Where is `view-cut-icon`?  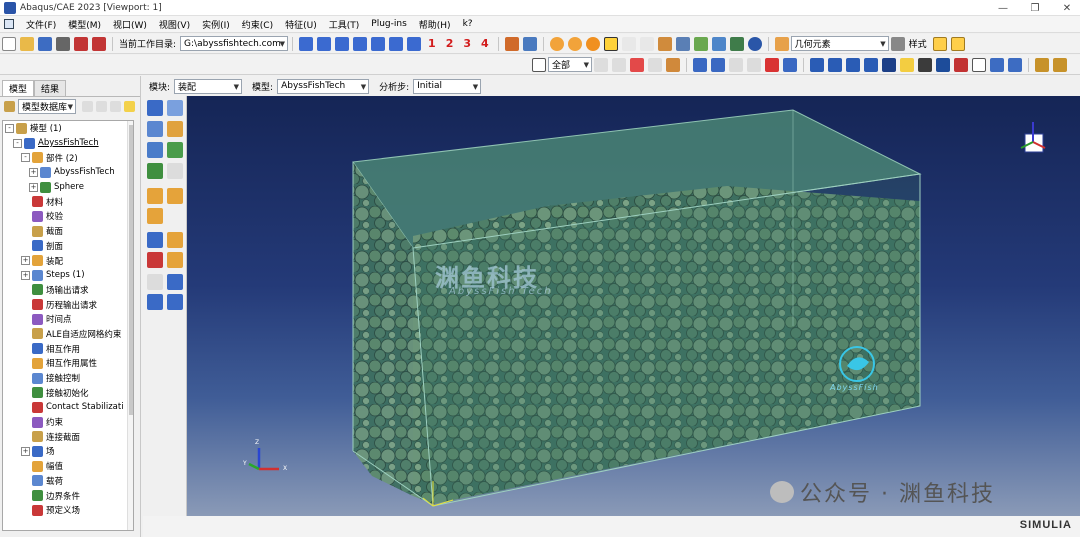
view-cut-icon is located at coordinates (925, 64).